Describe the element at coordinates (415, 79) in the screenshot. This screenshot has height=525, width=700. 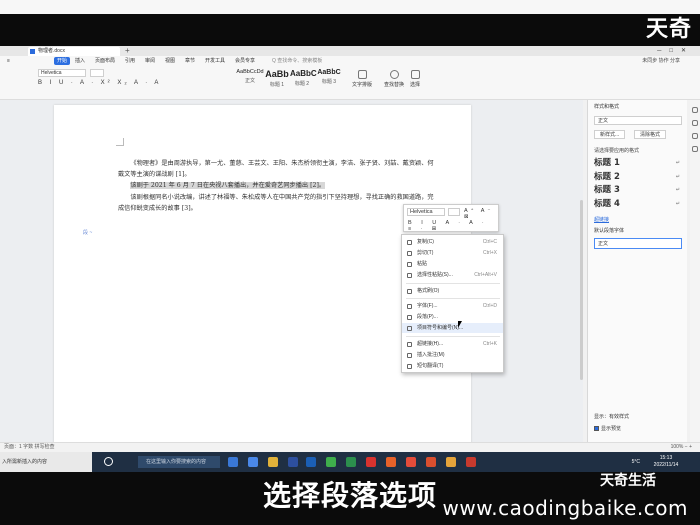
I see `select-button: 选择` at that location.